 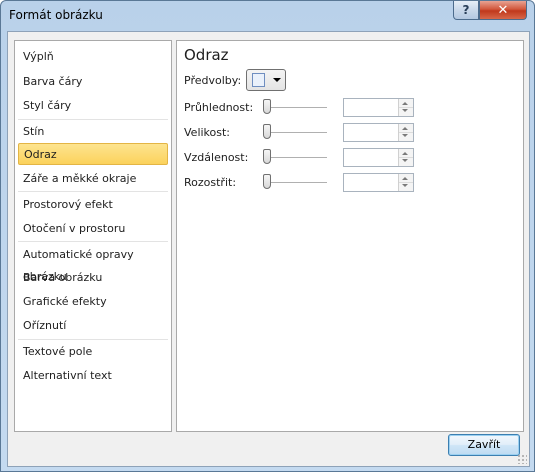 I want to click on nav-item-picture-corrections: Automatické opravy obrázku, so click(x=93, y=263).